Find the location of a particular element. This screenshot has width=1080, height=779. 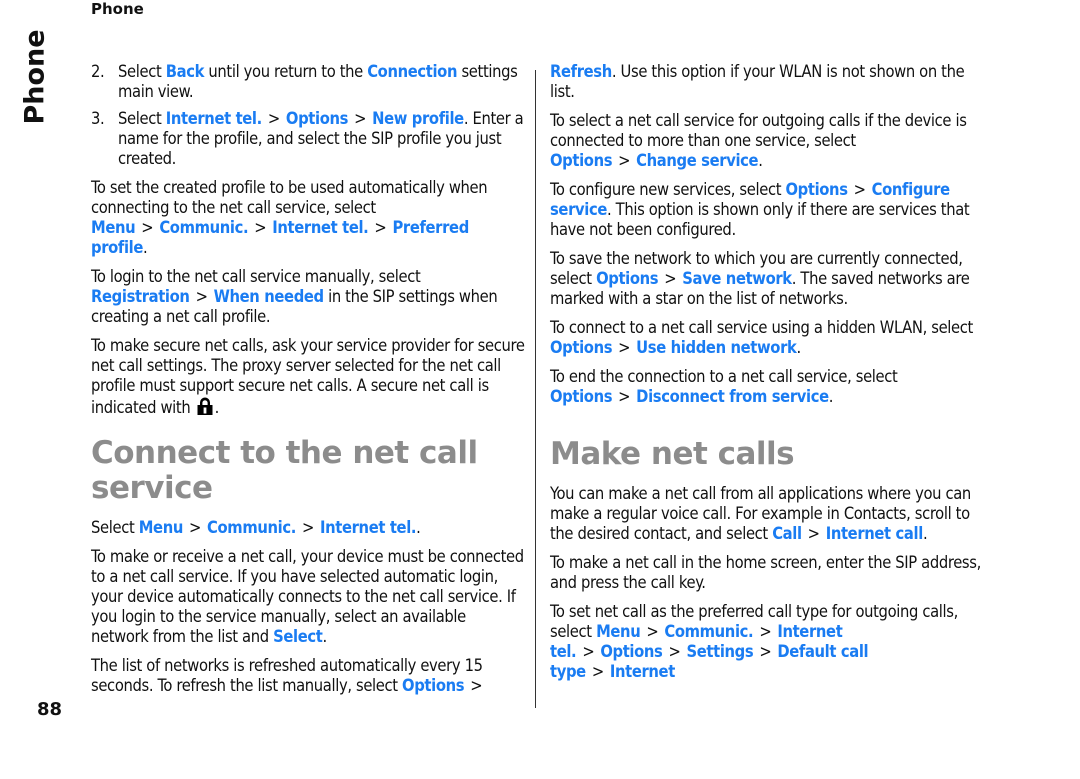

section-heading-make-calls: Make net calls is located at coordinates (672, 454).